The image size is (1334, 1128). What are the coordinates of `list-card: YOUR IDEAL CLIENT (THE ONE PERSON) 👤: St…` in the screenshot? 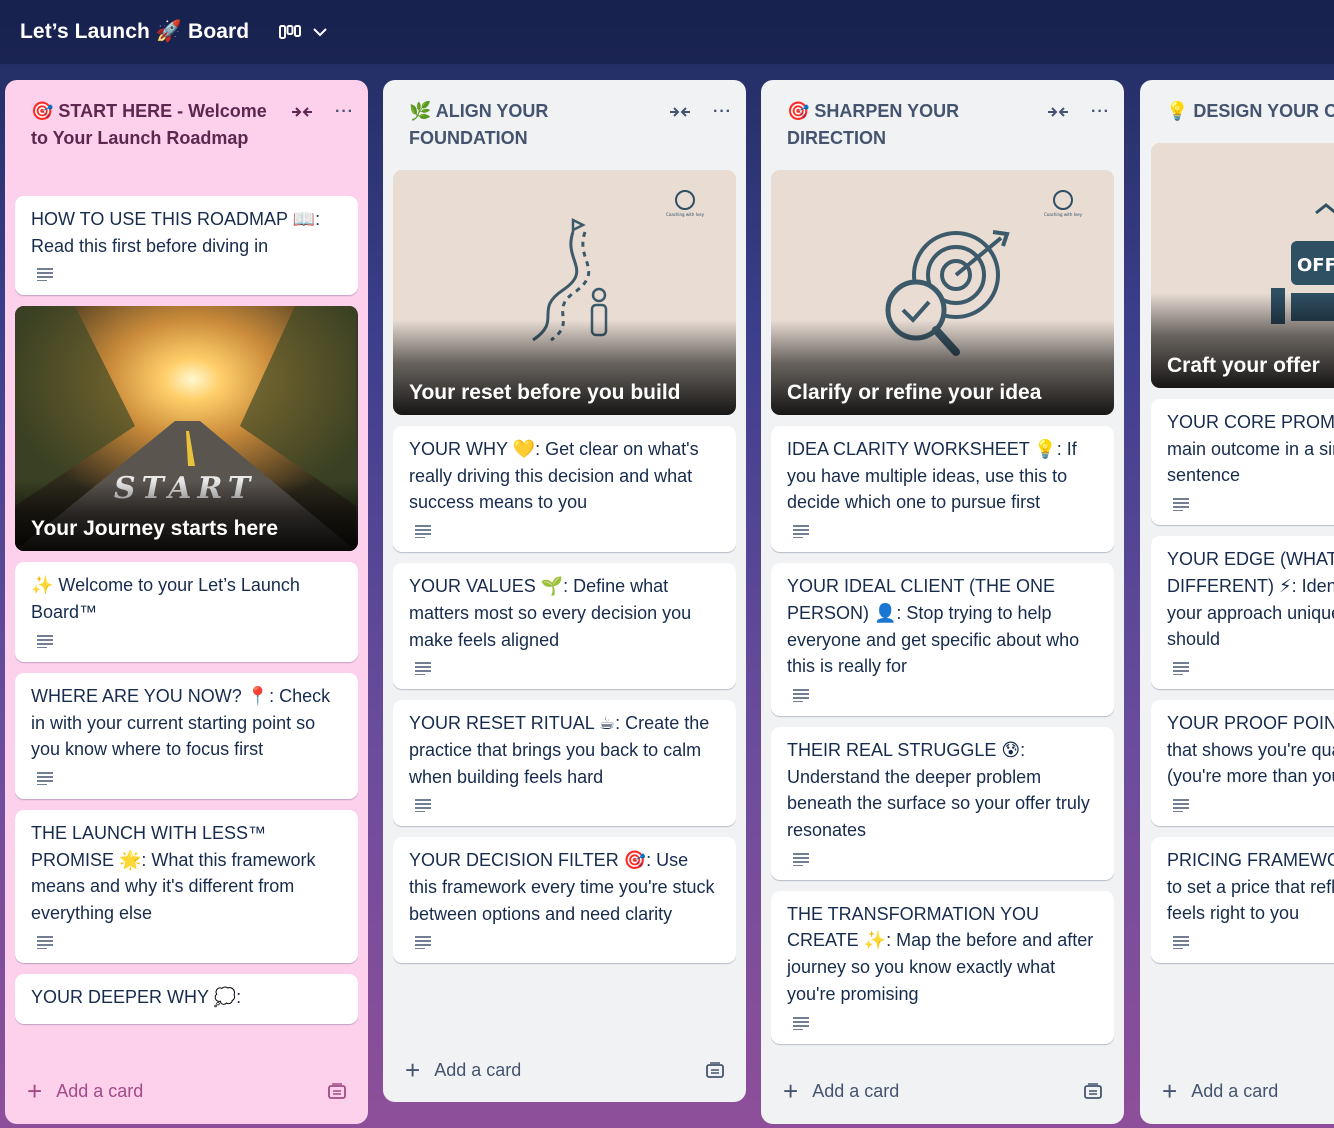 It's located at (942, 639).